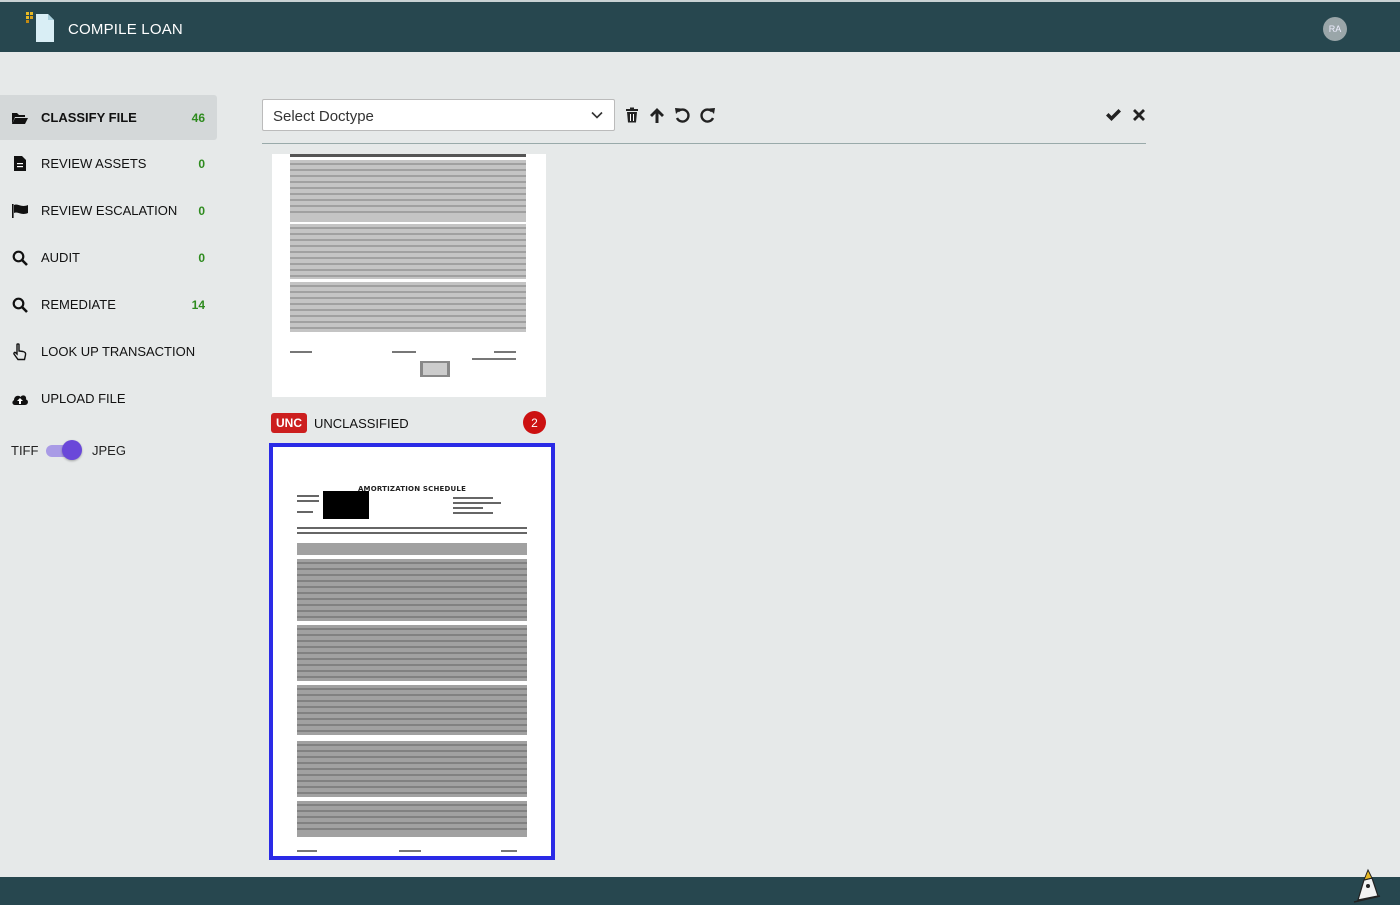 Image resolution: width=1400 pixels, height=905 pixels. I want to click on doctype-select: Select Doctype, so click(438, 115).